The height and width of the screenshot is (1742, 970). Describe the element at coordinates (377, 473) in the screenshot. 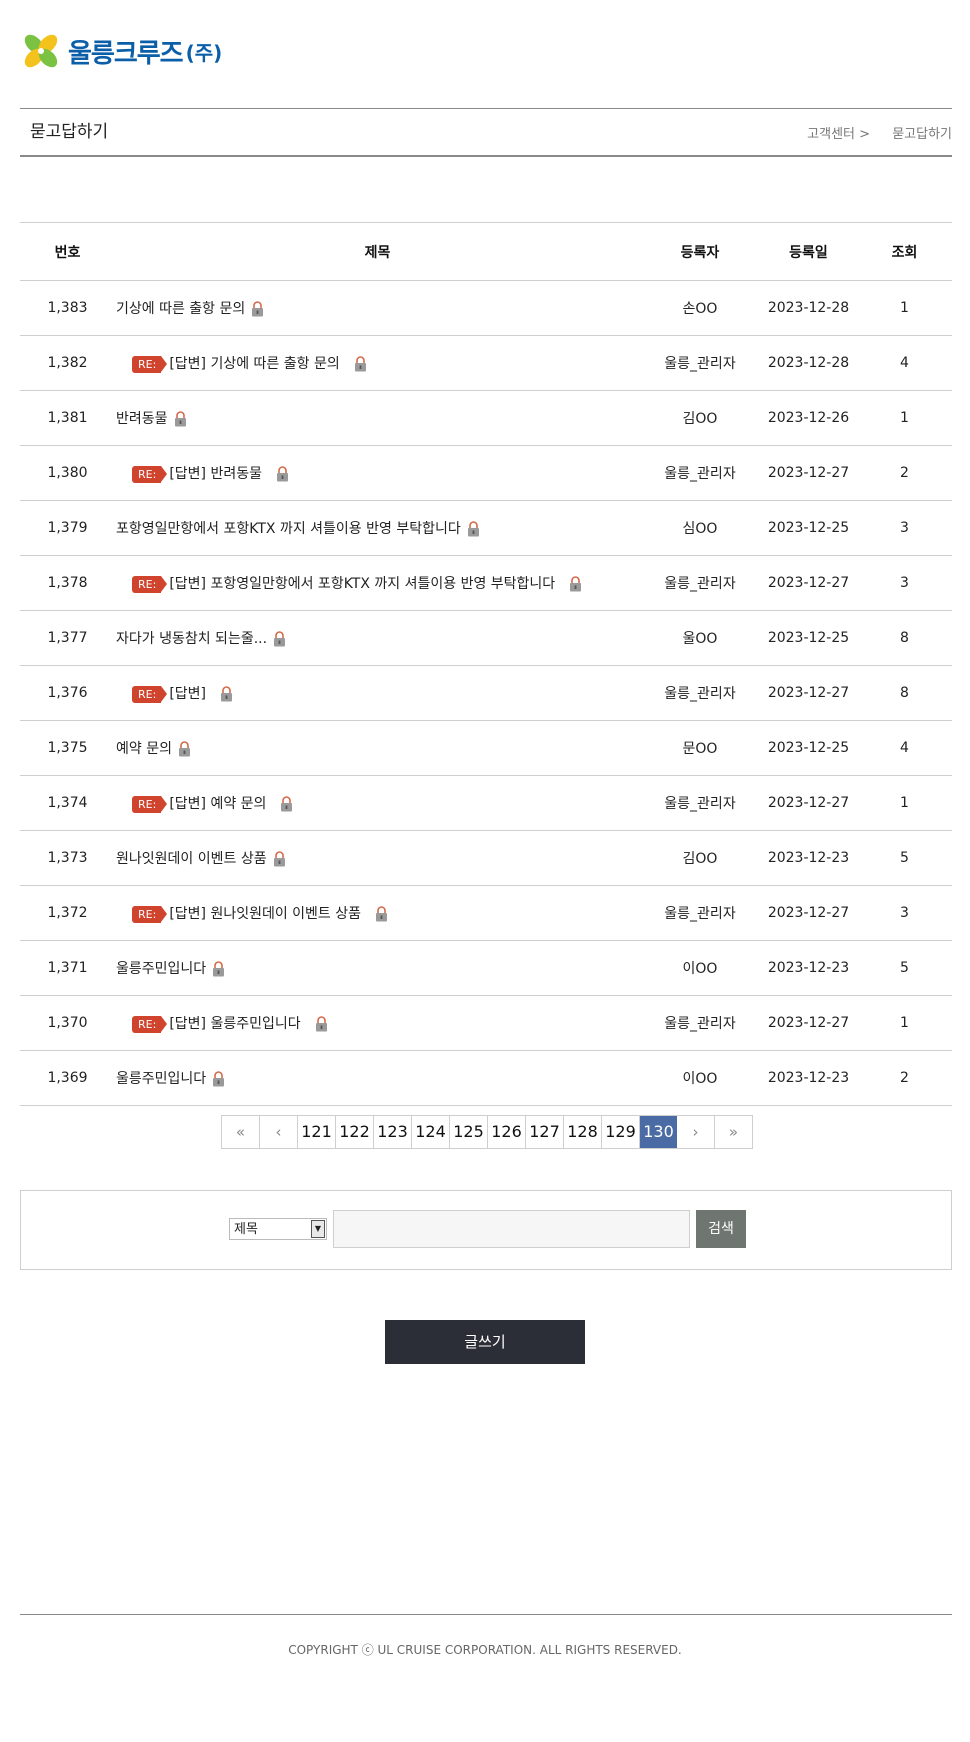

I see `row-subject: RE: [답변] 반려동물` at that location.